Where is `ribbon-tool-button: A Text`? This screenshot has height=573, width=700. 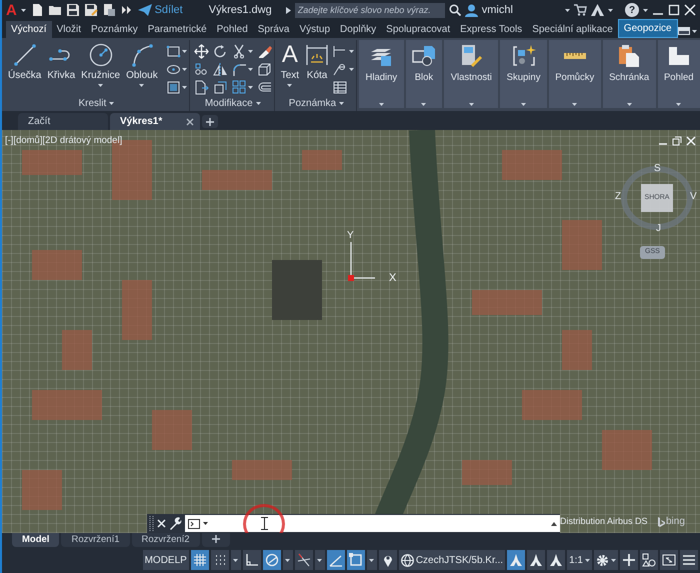 ribbon-tool-button: A Text is located at coordinates (290, 69).